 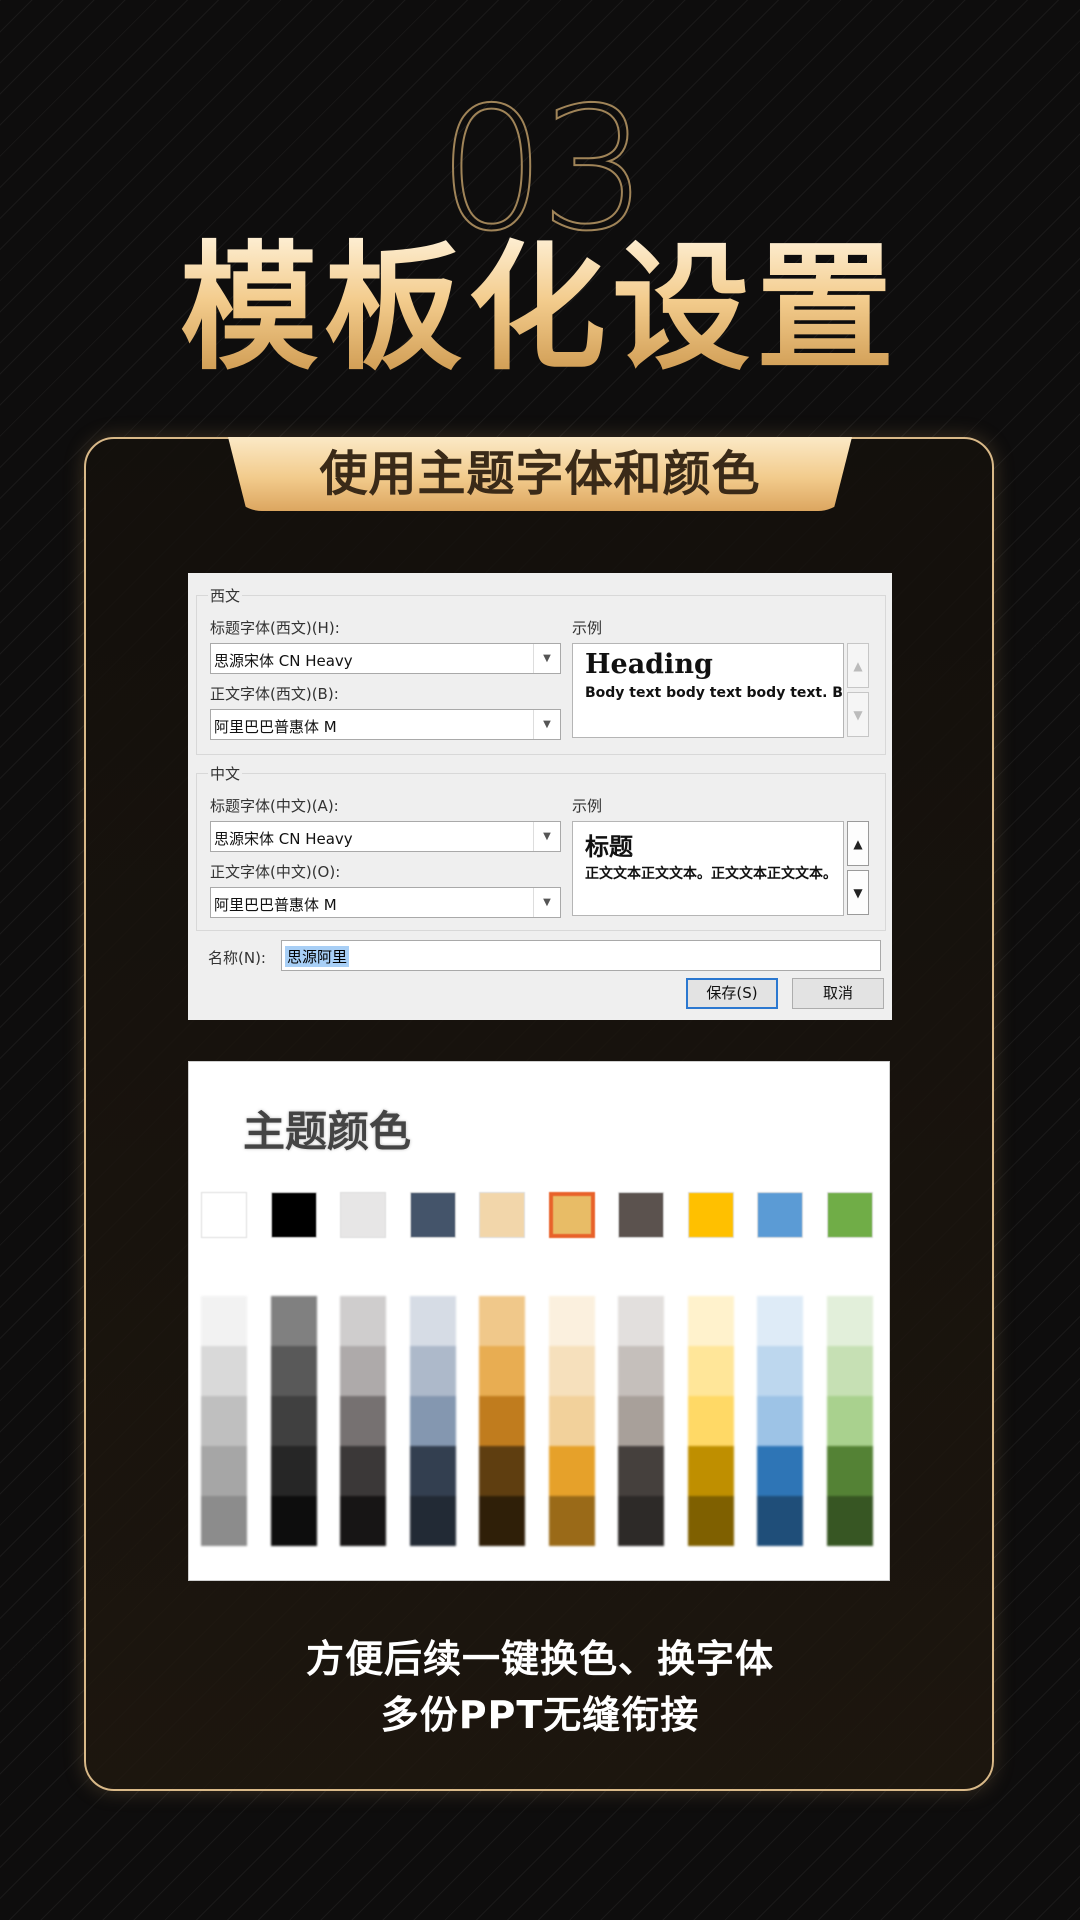 I want to click on chinese-heading-font-label: 标题字体(中文)(A):, so click(x=274, y=806).